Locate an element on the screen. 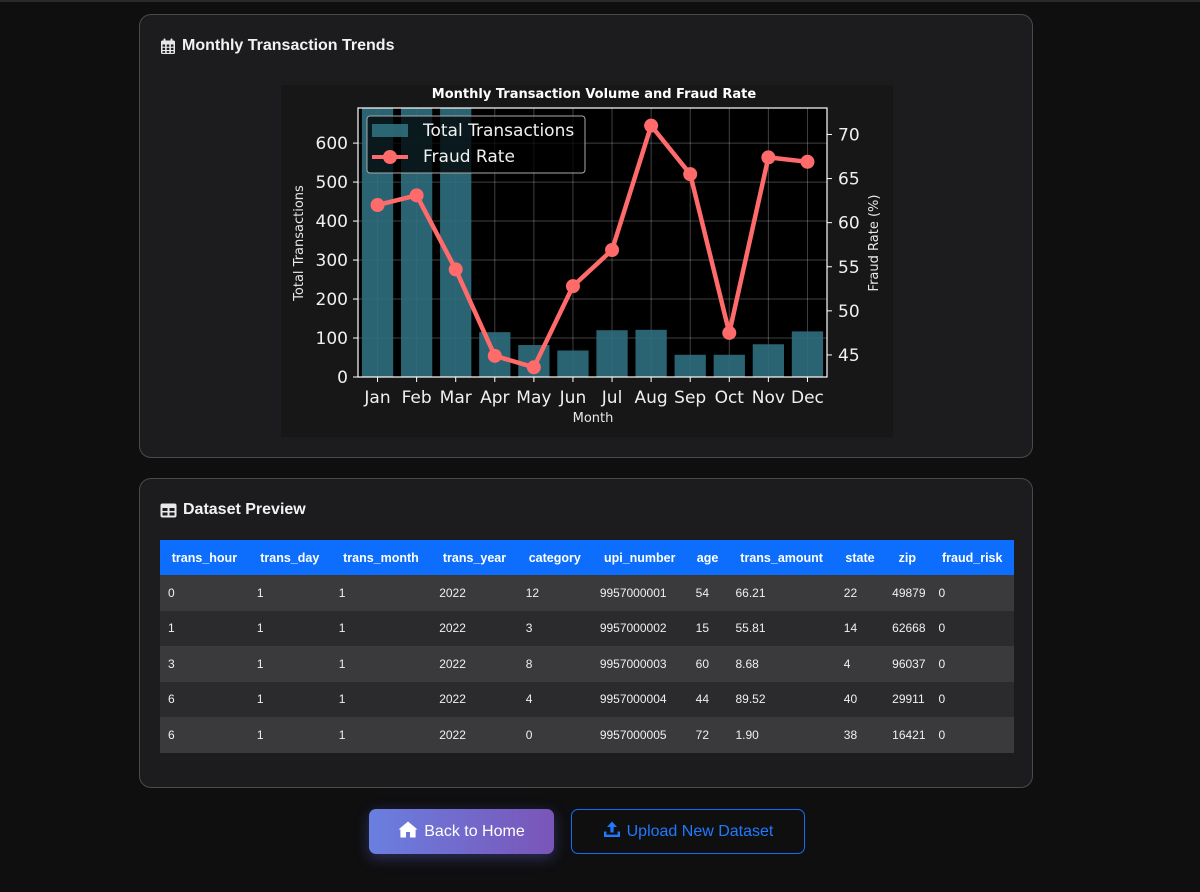  table-cell: 72 is located at coordinates (707, 735).